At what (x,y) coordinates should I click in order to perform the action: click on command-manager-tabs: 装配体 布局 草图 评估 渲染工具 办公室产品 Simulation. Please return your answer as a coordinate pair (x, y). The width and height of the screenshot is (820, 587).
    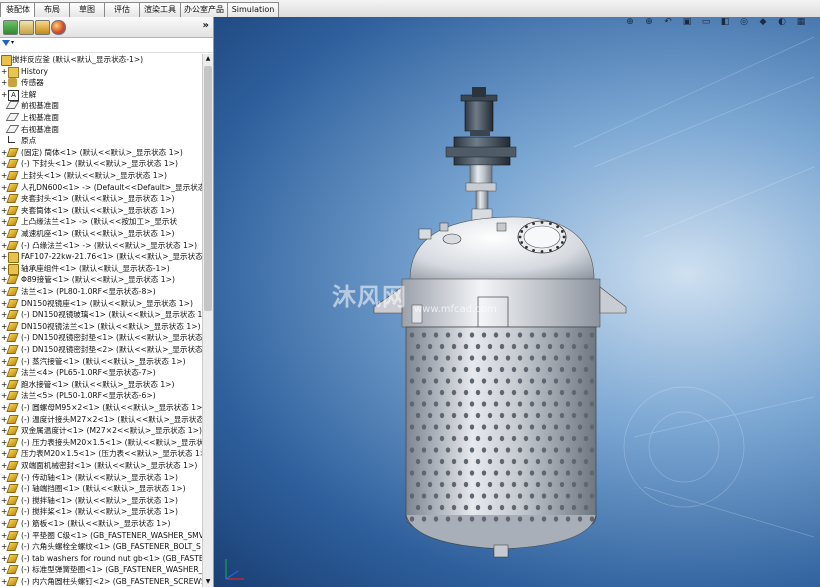
    Looking at the image, I should click on (410, 9).